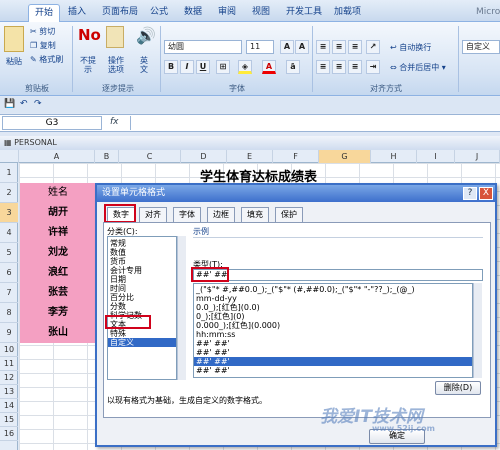  What do you see at coordinates (269, 67) in the screenshot?
I see `font-color-icon: A` at bounding box center [269, 67].